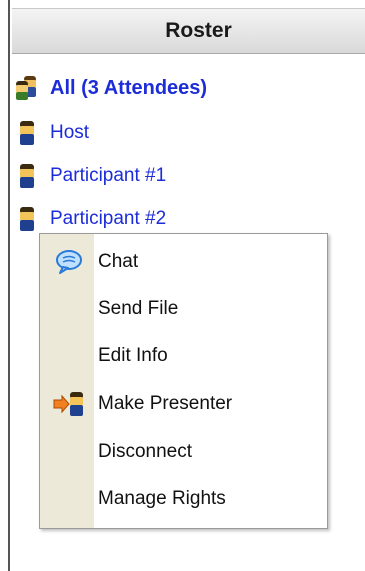 The image size is (365, 571). What do you see at coordinates (118, 261) in the screenshot?
I see `menu-item-label: Chat` at bounding box center [118, 261].